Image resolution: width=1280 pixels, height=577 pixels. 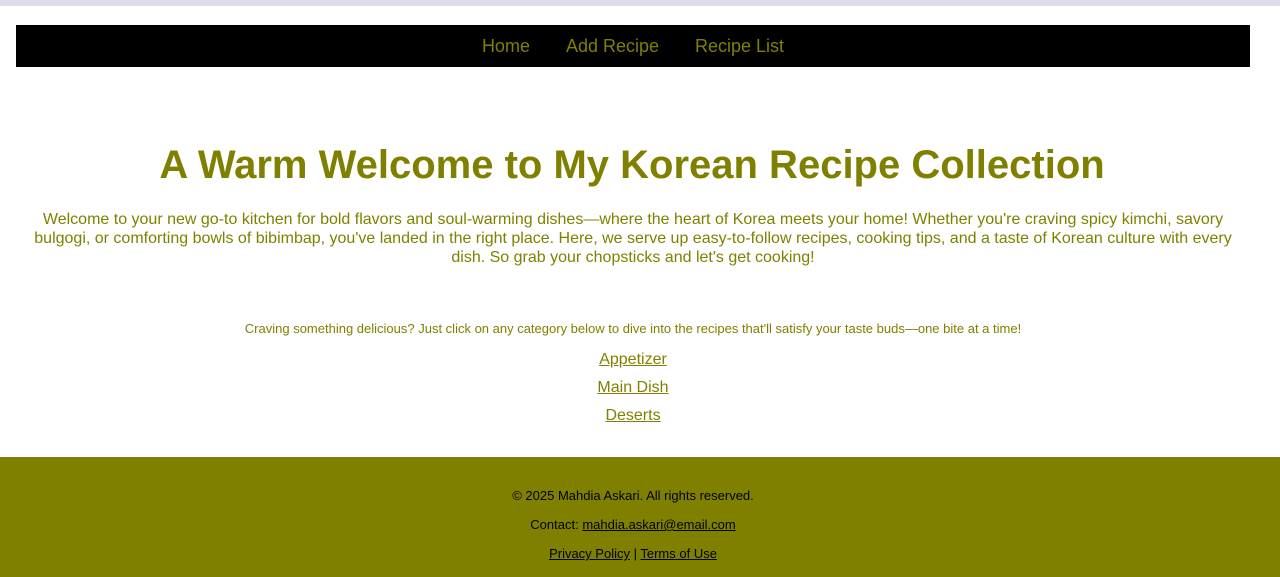 What do you see at coordinates (612, 46) in the screenshot?
I see `nav-link-add-recipe: Add Recipe` at bounding box center [612, 46].